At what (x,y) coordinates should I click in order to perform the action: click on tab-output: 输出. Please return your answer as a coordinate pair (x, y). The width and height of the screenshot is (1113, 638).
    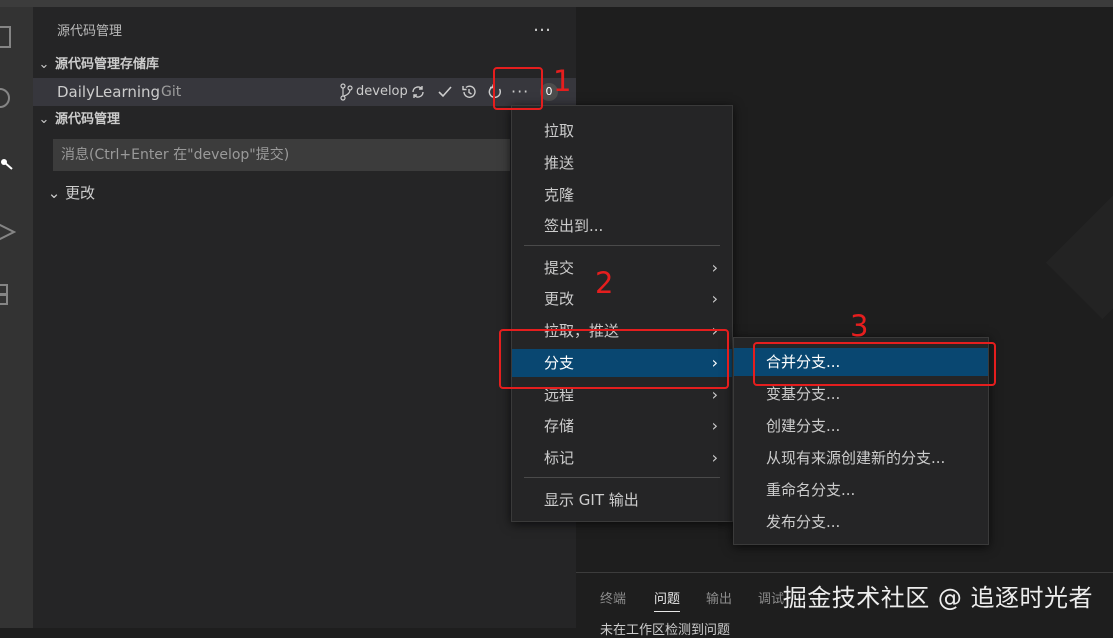
    Looking at the image, I should click on (719, 597).